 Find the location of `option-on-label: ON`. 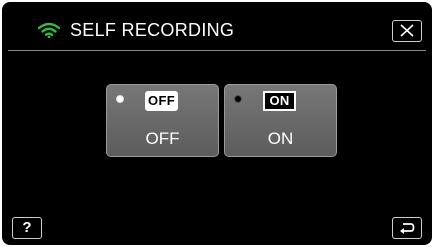

option-on-label: ON is located at coordinates (280, 138).